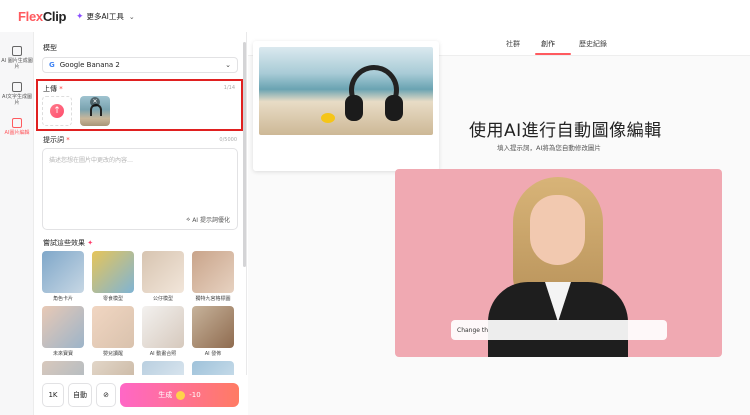  I want to click on more-ai-tools-menu: ✦ 更多AI工具 ⌄, so click(105, 16).